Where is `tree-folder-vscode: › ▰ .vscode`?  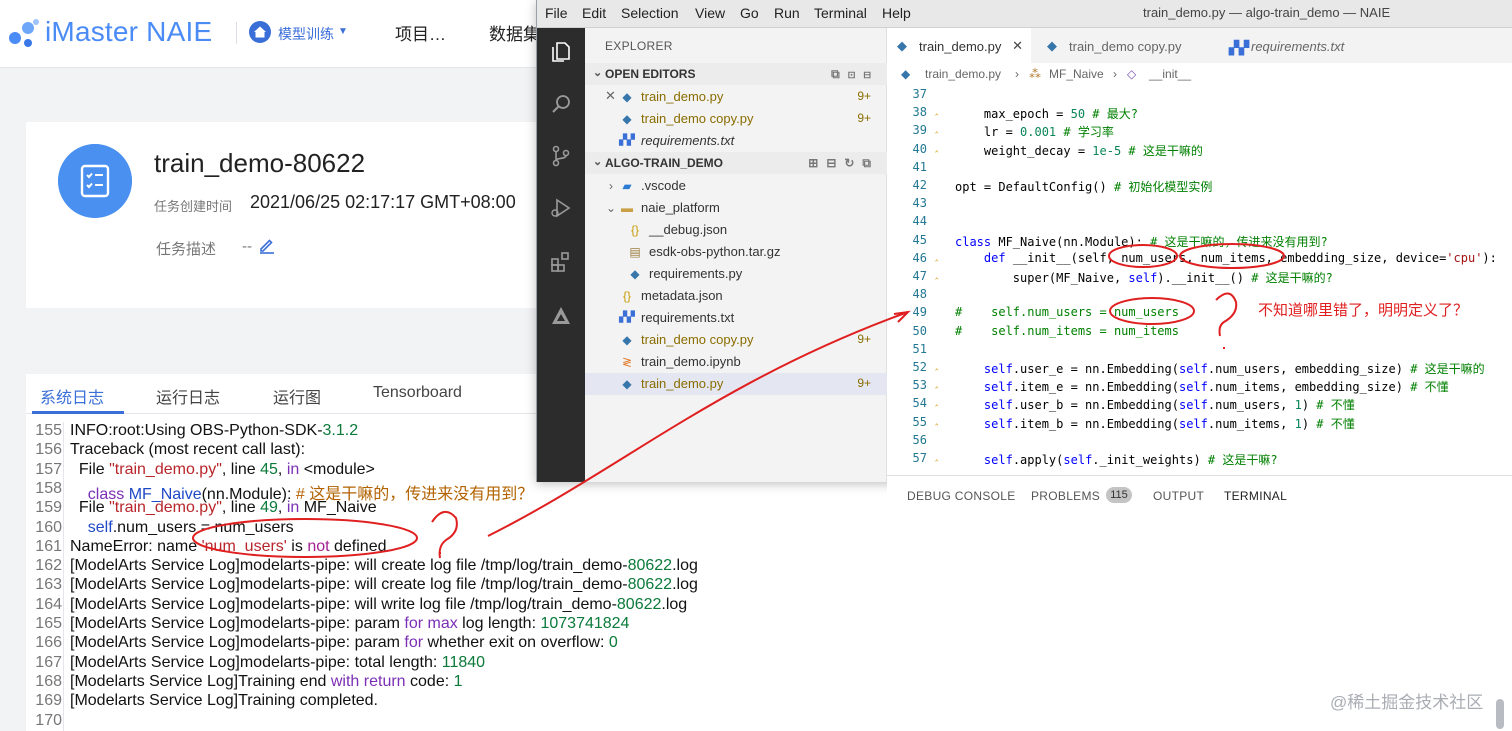
tree-folder-vscode: › ▰ .vscode is located at coordinates (736, 186).